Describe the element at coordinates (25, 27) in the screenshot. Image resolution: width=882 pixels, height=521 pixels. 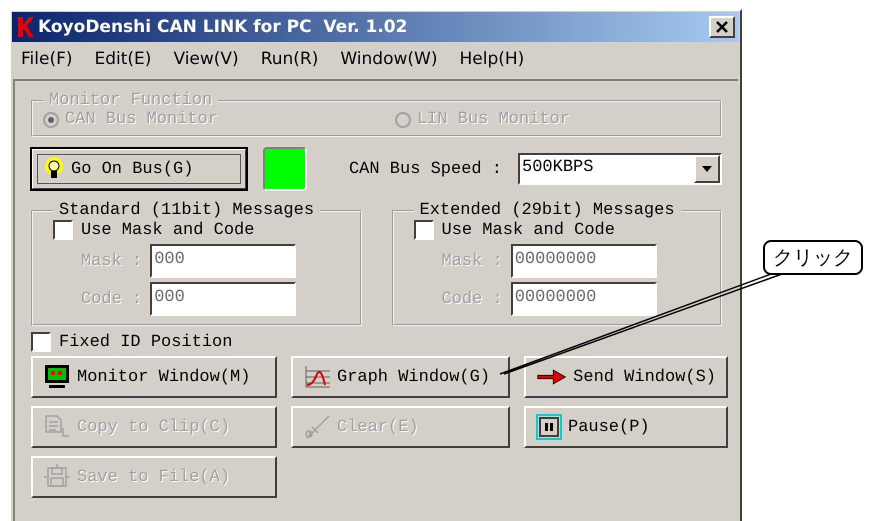
I see `app-logo-icon` at that location.